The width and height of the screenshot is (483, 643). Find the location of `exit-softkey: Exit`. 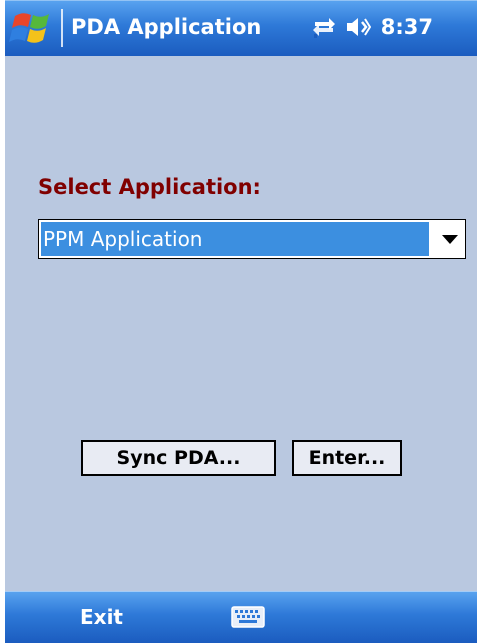

exit-softkey: Exit is located at coordinates (101, 617).